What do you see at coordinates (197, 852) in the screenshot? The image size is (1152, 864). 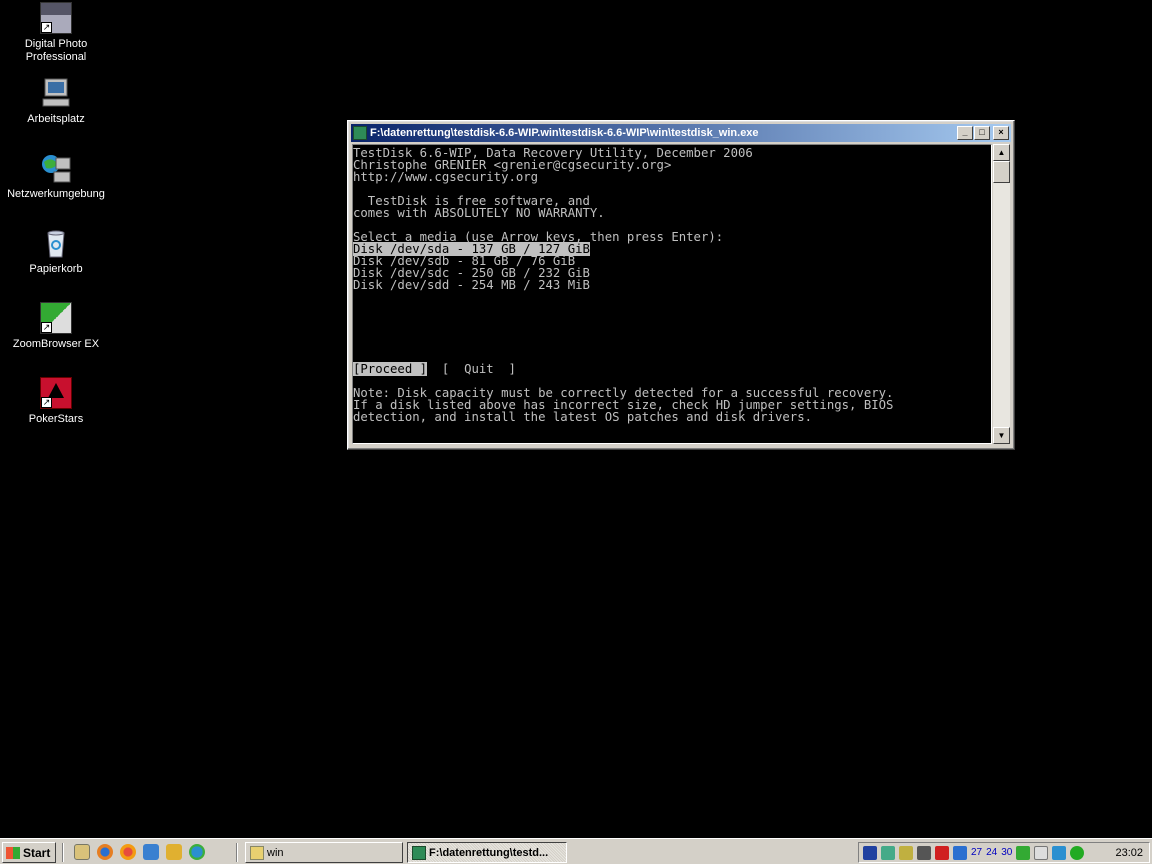 I see `network-icon` at bounding box center [197, 852].